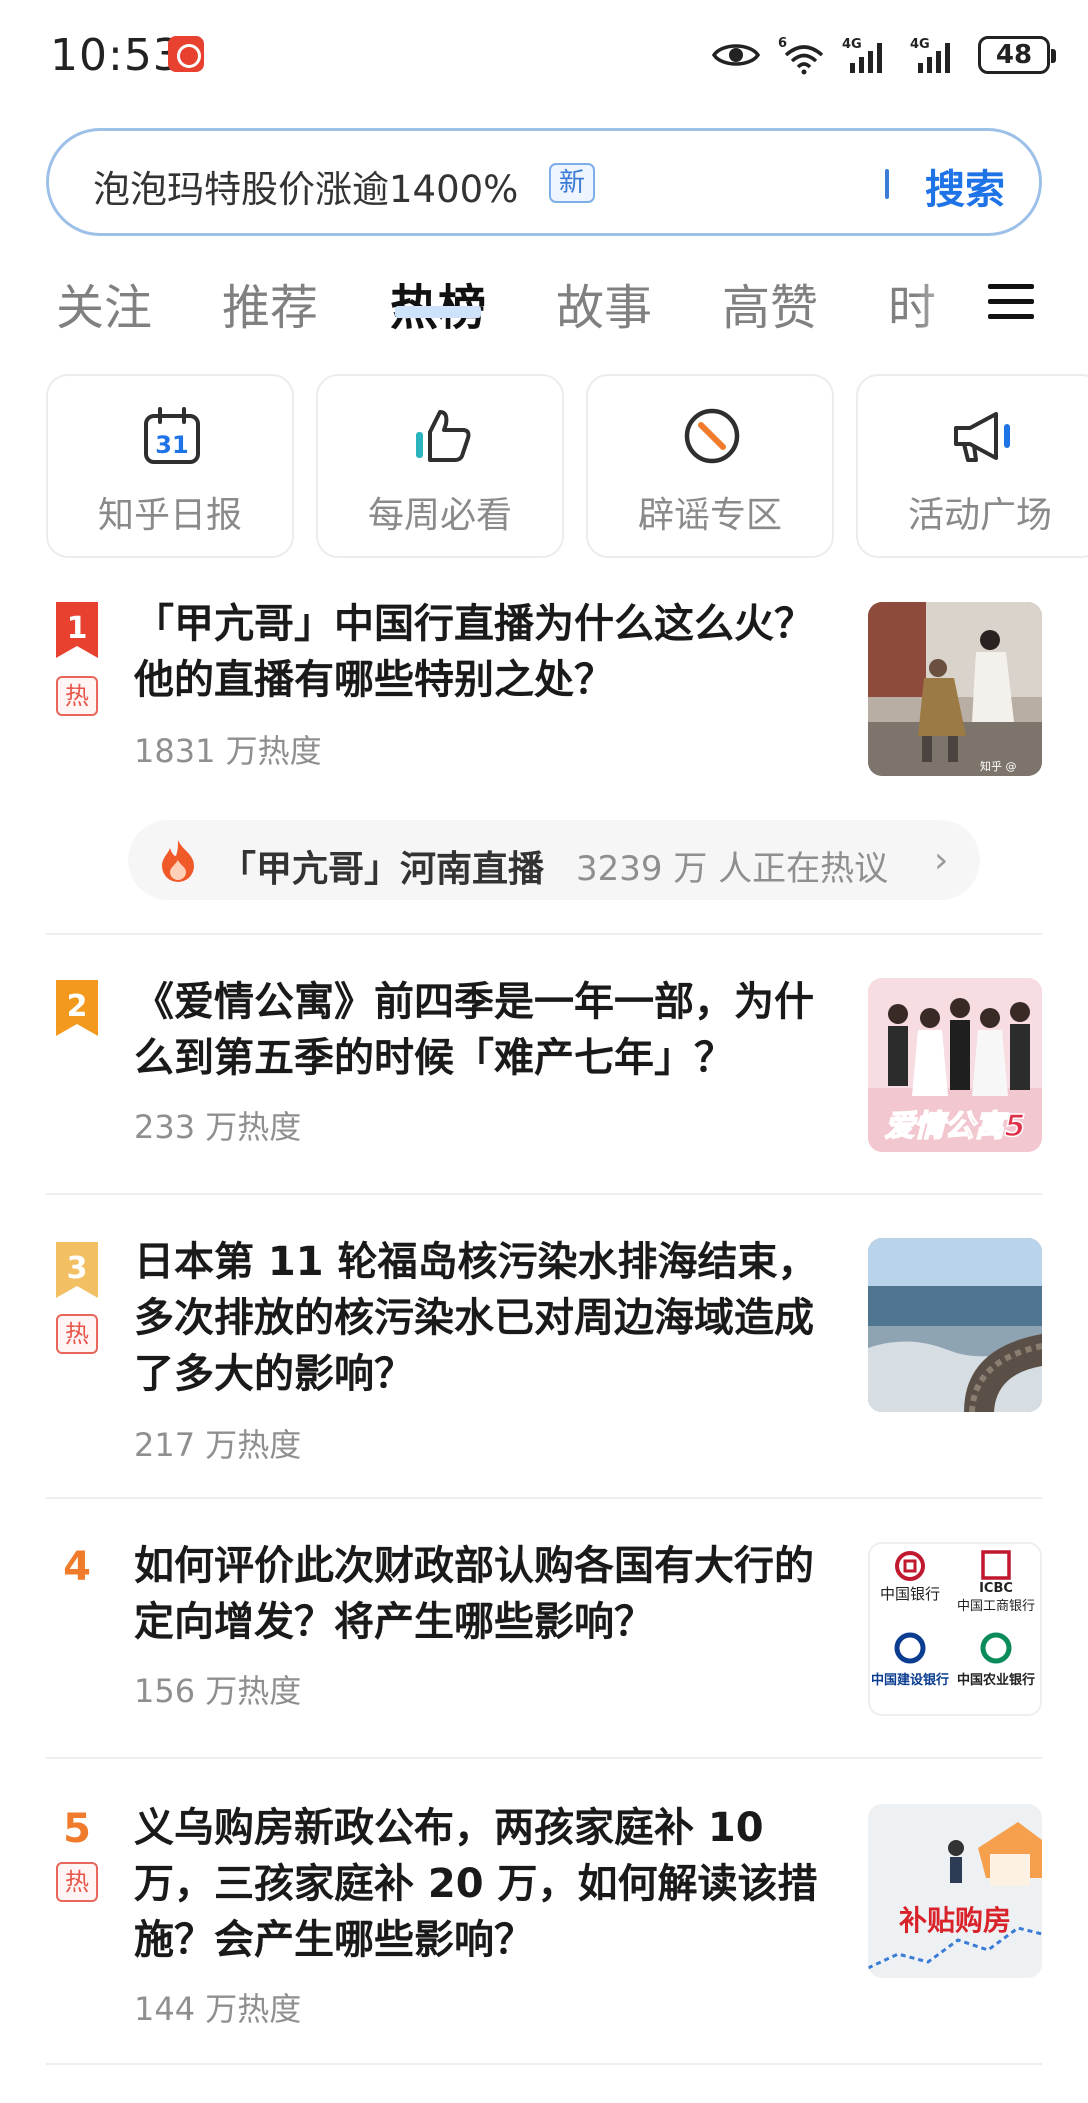 This screenshot has width=1088, height=2103. What do you see at coordinates (979, 515) in the screenshot?
I see `quick-link-label: 活动广场` at bounding box center [979, 515].